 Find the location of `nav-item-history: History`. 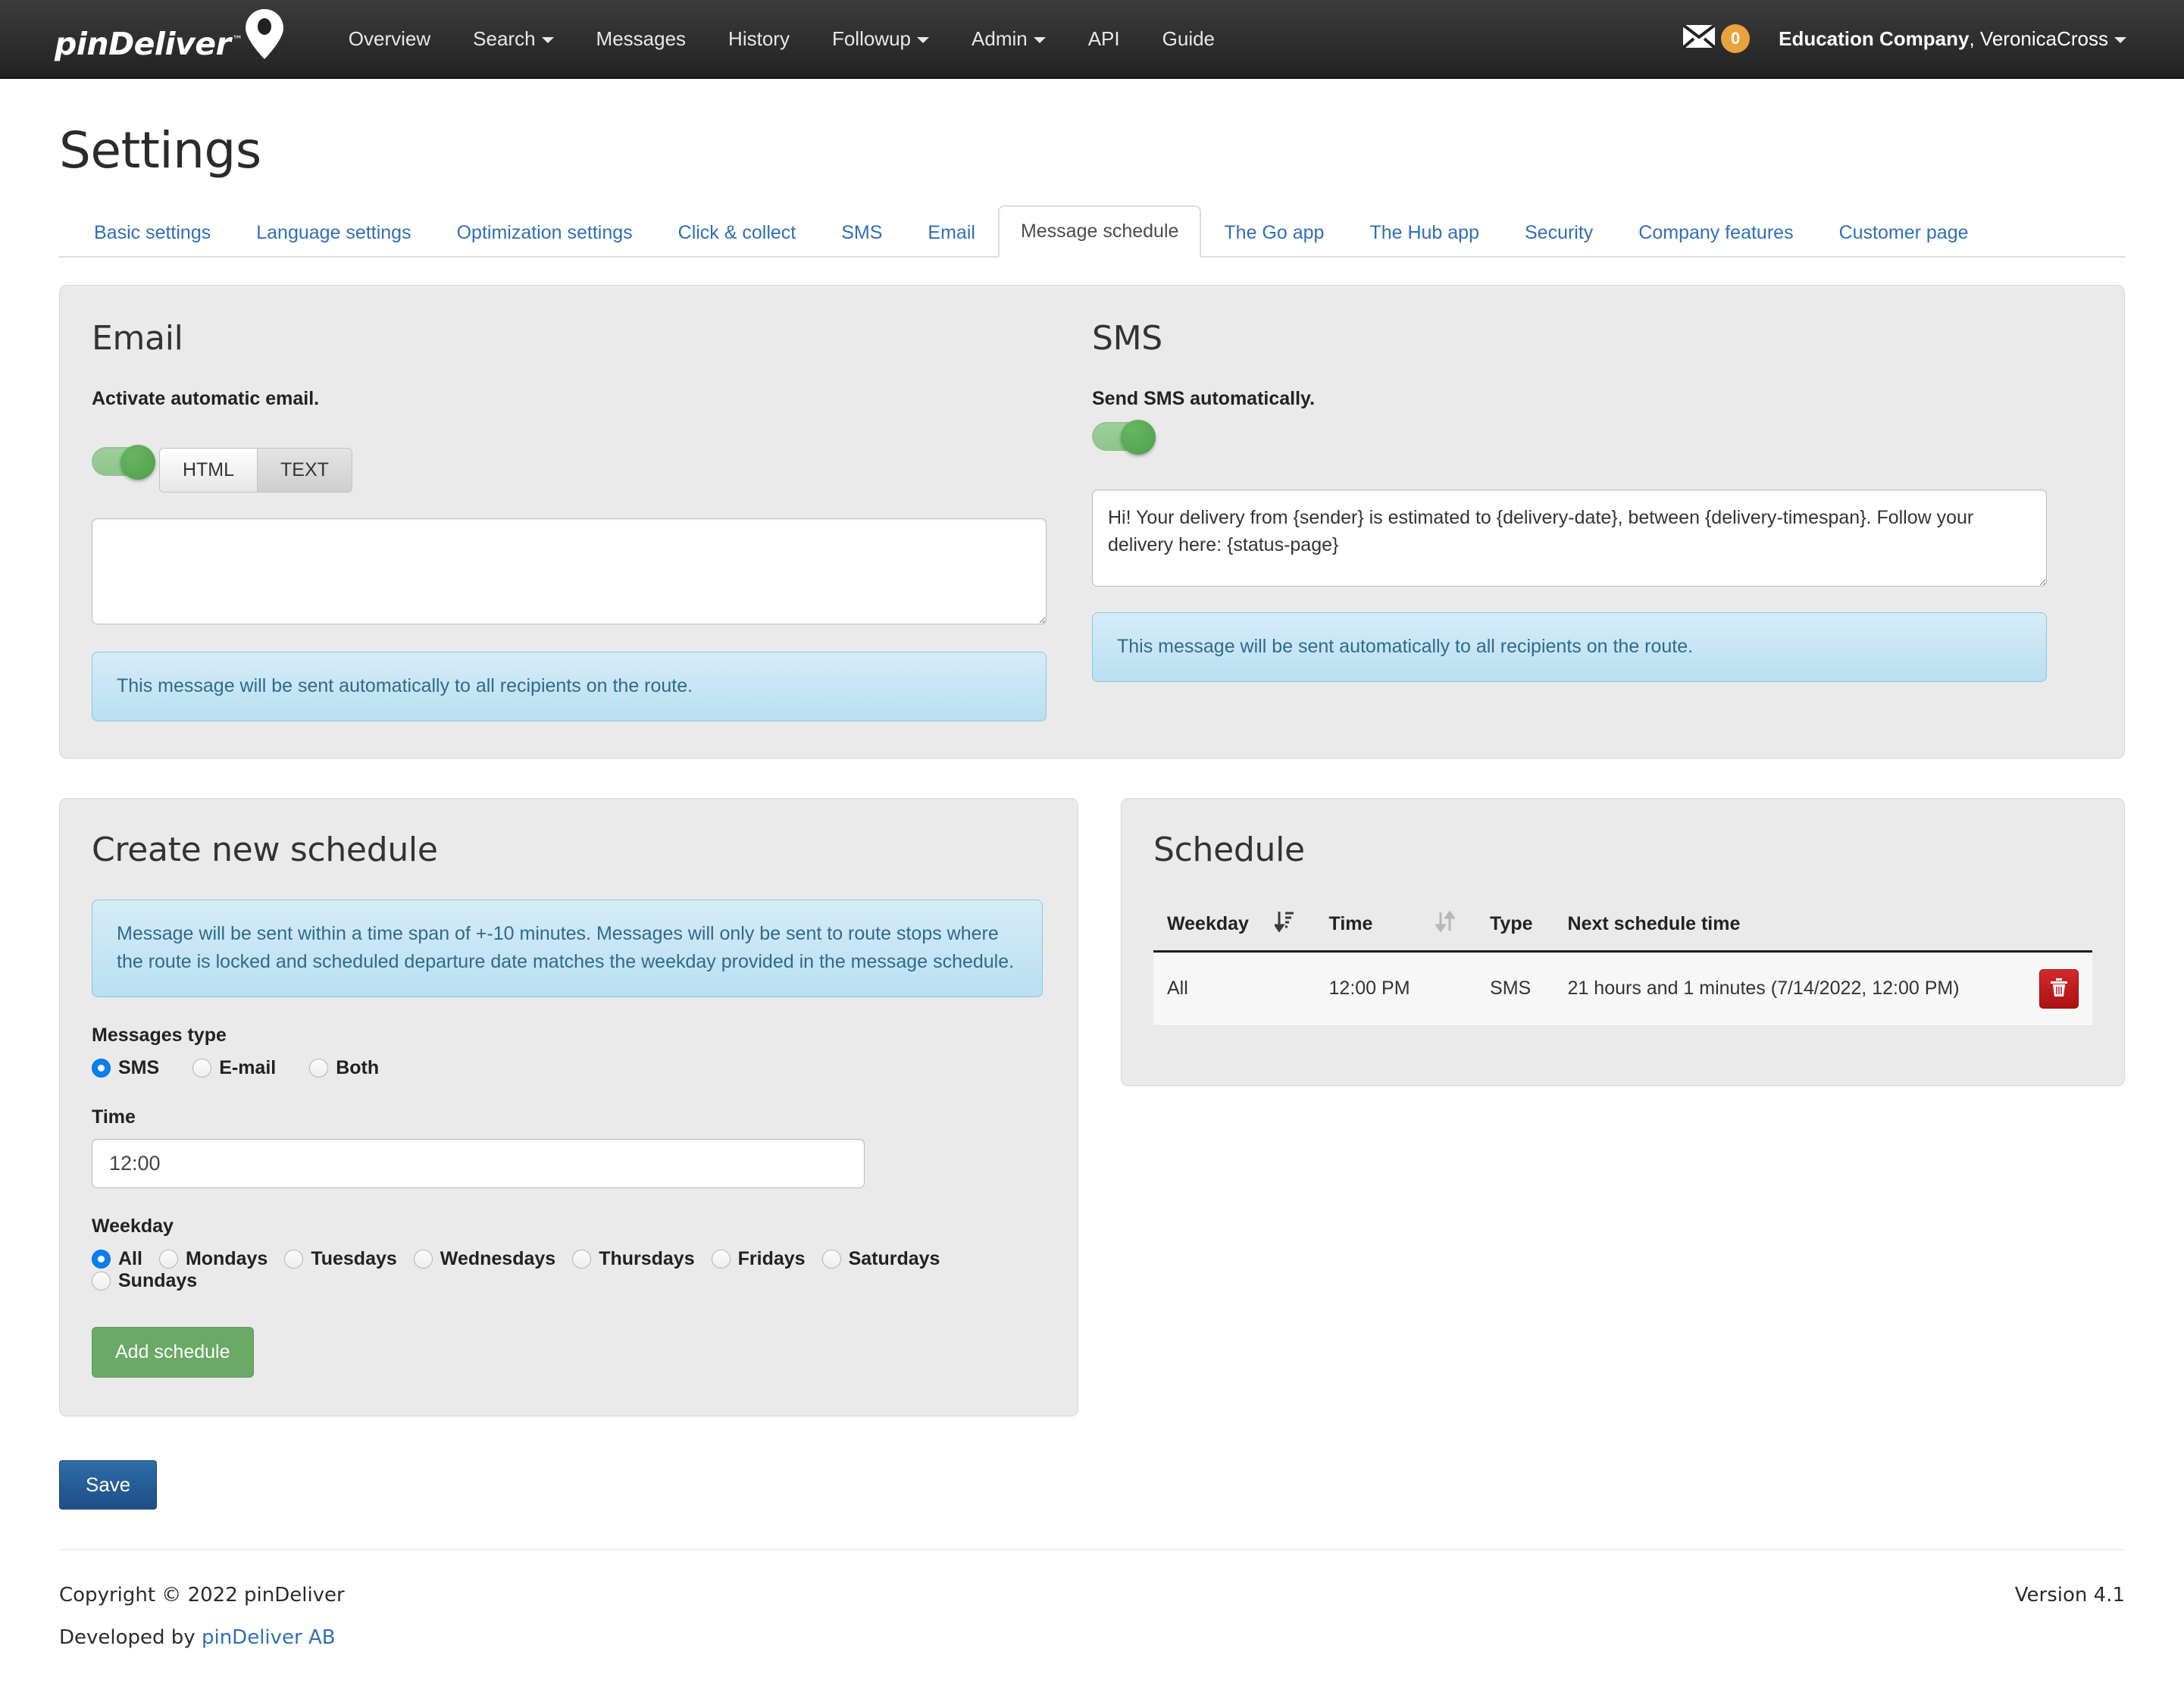

nav-item-history: History is located at coordinates (759, 39).